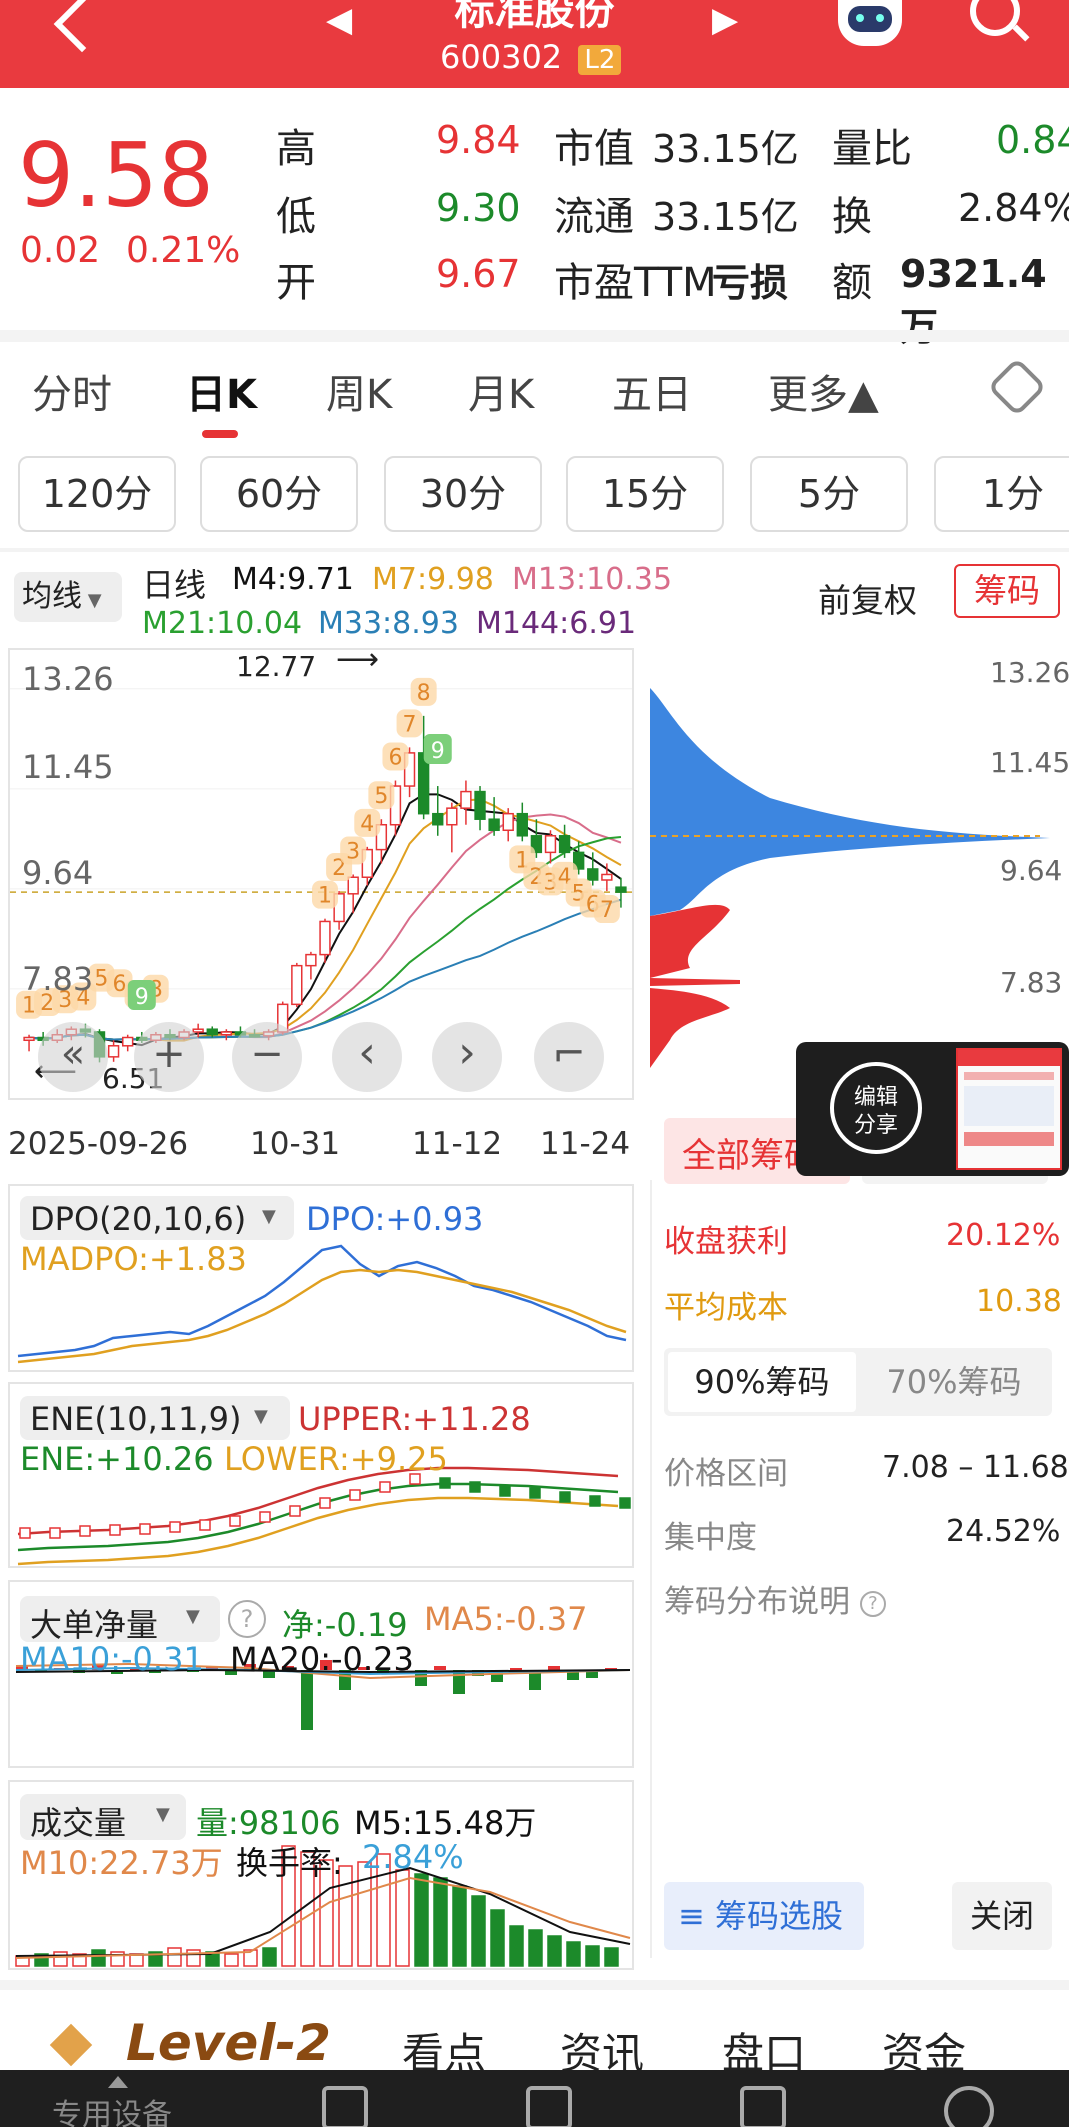 Image resolution: width=1069 pixels, height=2127 pixels. Describe the element at coordinates (823, 391) in the screenshot. I see `tab-more: 更多▲` at that location.